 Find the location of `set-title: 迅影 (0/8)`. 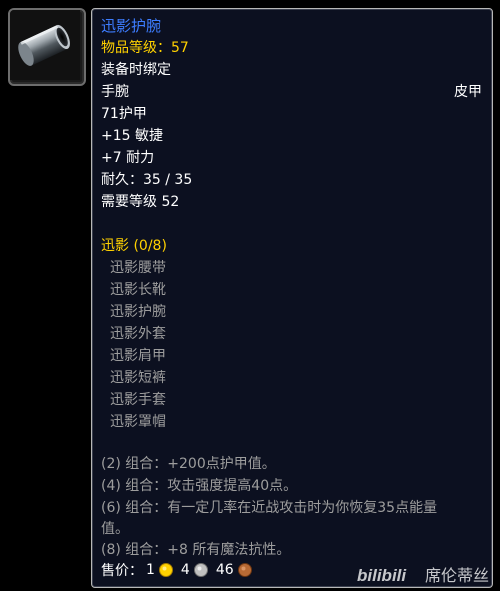

set-title: 迅影 (0/8) is located at coordinates (134, 246).